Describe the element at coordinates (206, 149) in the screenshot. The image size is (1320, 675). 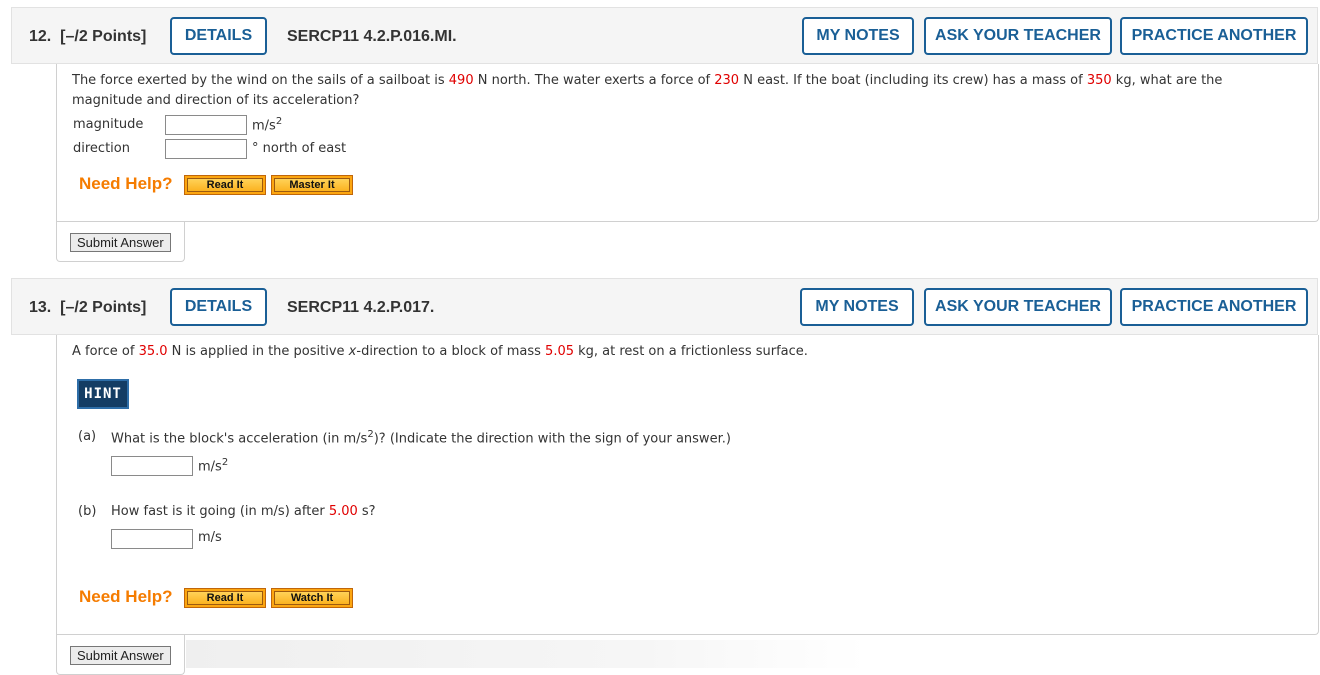
I see `direction-input` at that location.